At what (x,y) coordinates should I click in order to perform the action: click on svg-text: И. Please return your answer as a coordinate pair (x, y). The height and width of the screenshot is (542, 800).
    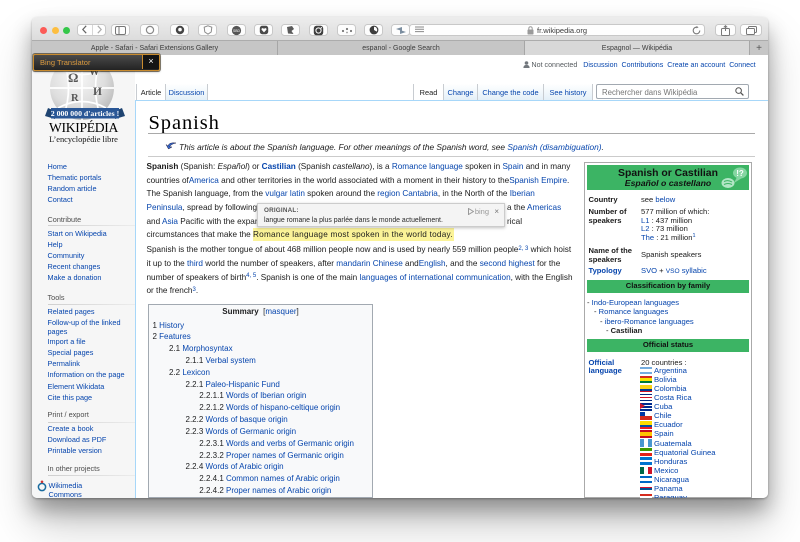
    Looking at the image, I should click on (97, 92).